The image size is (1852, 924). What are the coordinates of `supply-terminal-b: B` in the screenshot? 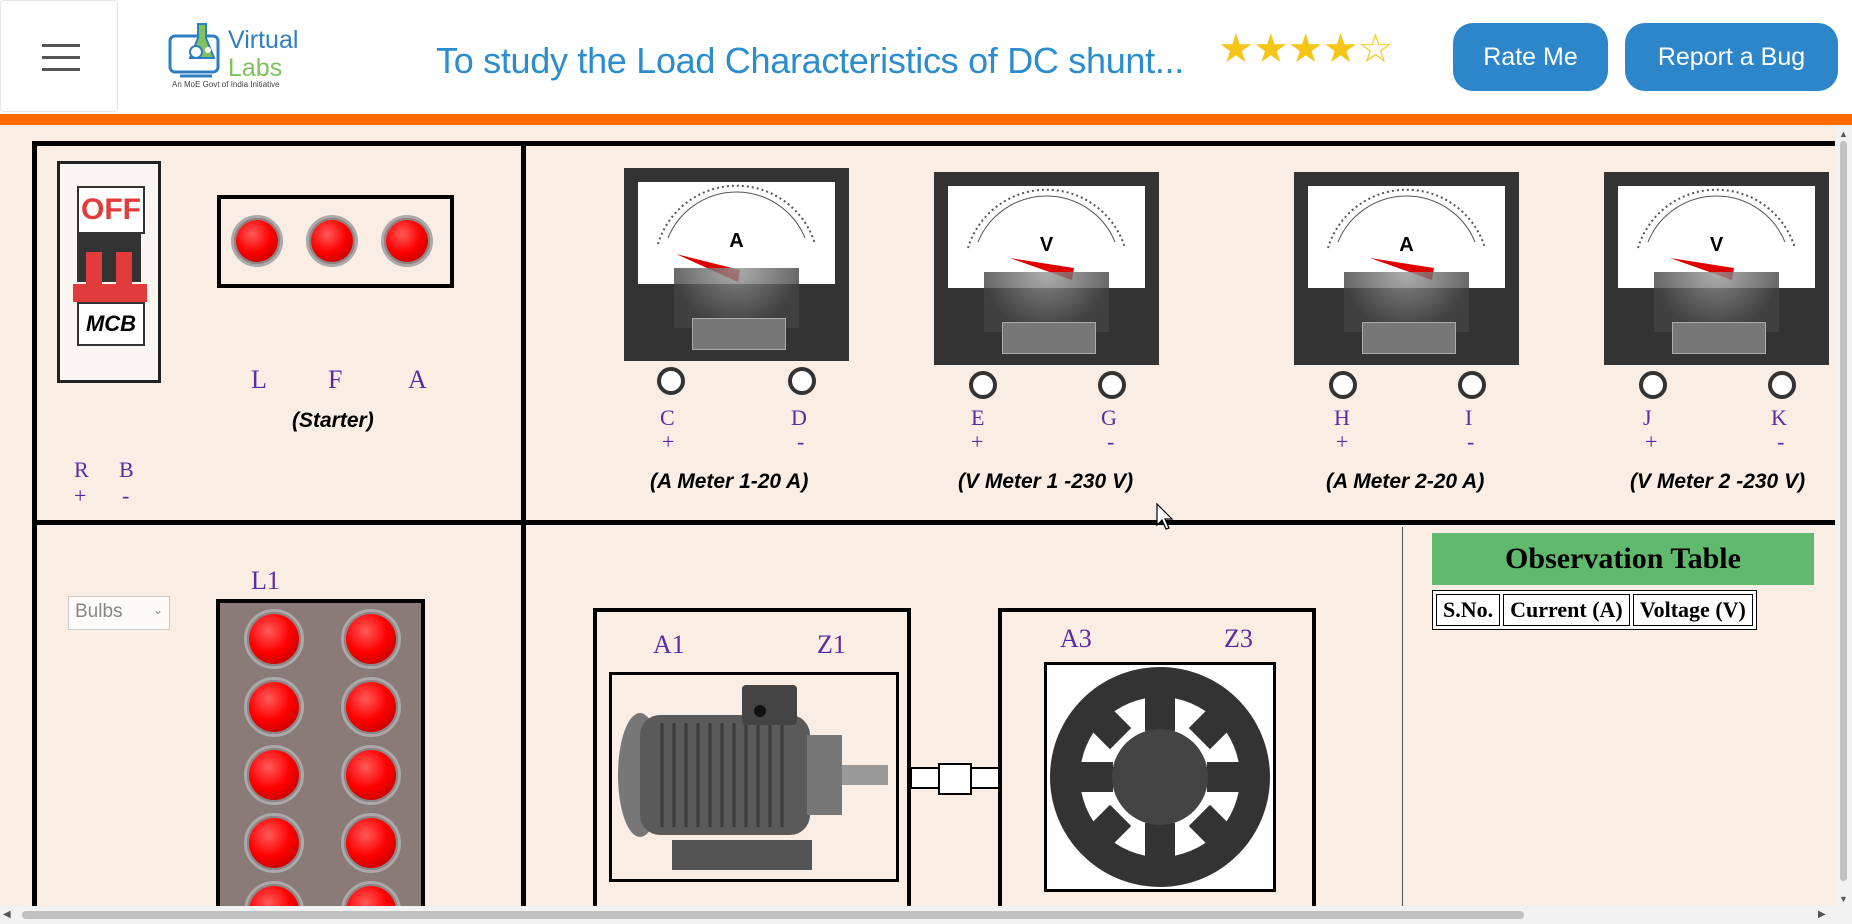 It's located at (126, 470).